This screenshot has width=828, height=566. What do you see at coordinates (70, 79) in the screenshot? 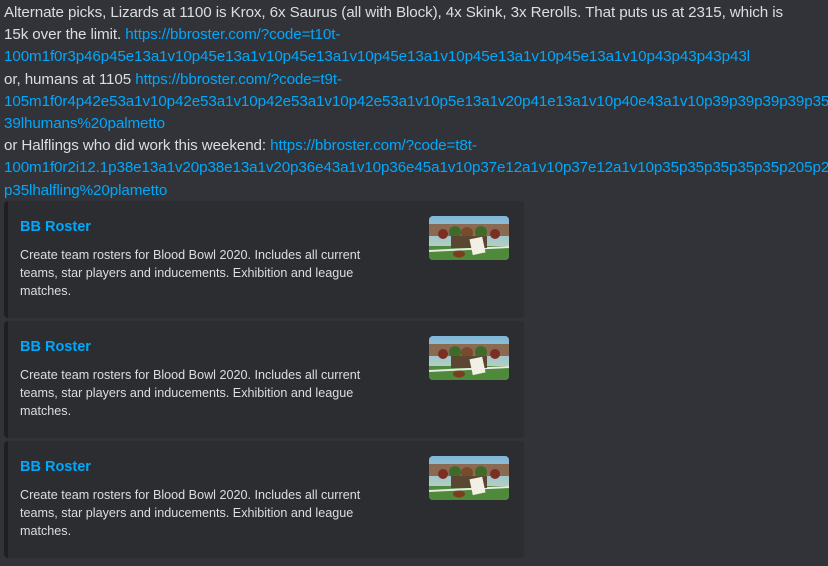
I see `message-text: or, humans at 1105` at bounding box center [70, 79].